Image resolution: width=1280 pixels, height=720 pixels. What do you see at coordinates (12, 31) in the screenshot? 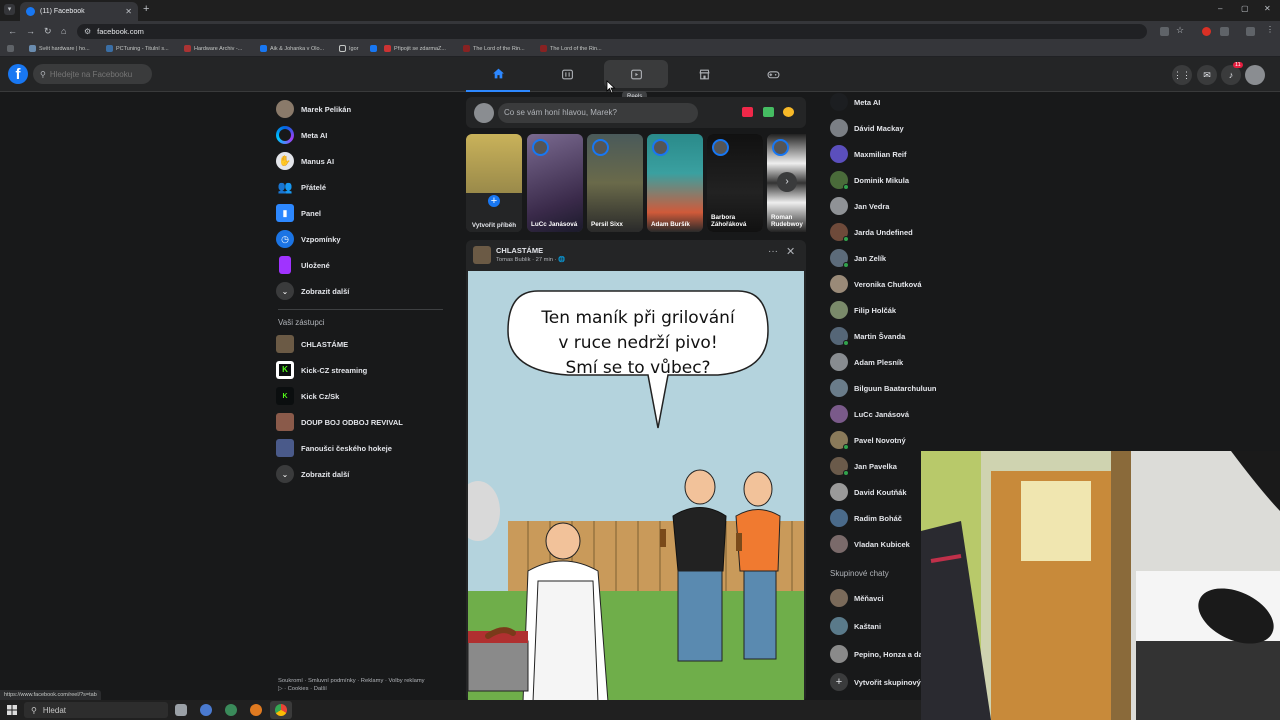
I see `back-icon: ←` at bounding box center [12, 31].